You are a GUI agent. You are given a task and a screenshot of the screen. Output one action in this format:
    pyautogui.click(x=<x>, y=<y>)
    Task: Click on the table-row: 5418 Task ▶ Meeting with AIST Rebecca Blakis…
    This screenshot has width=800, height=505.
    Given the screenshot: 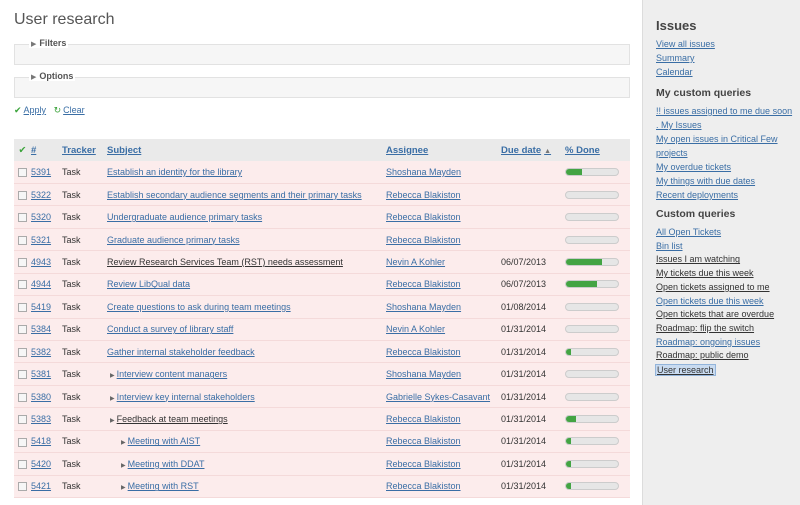 What is the action you would take?
    pyautogui.click(x=322, y=442)
    